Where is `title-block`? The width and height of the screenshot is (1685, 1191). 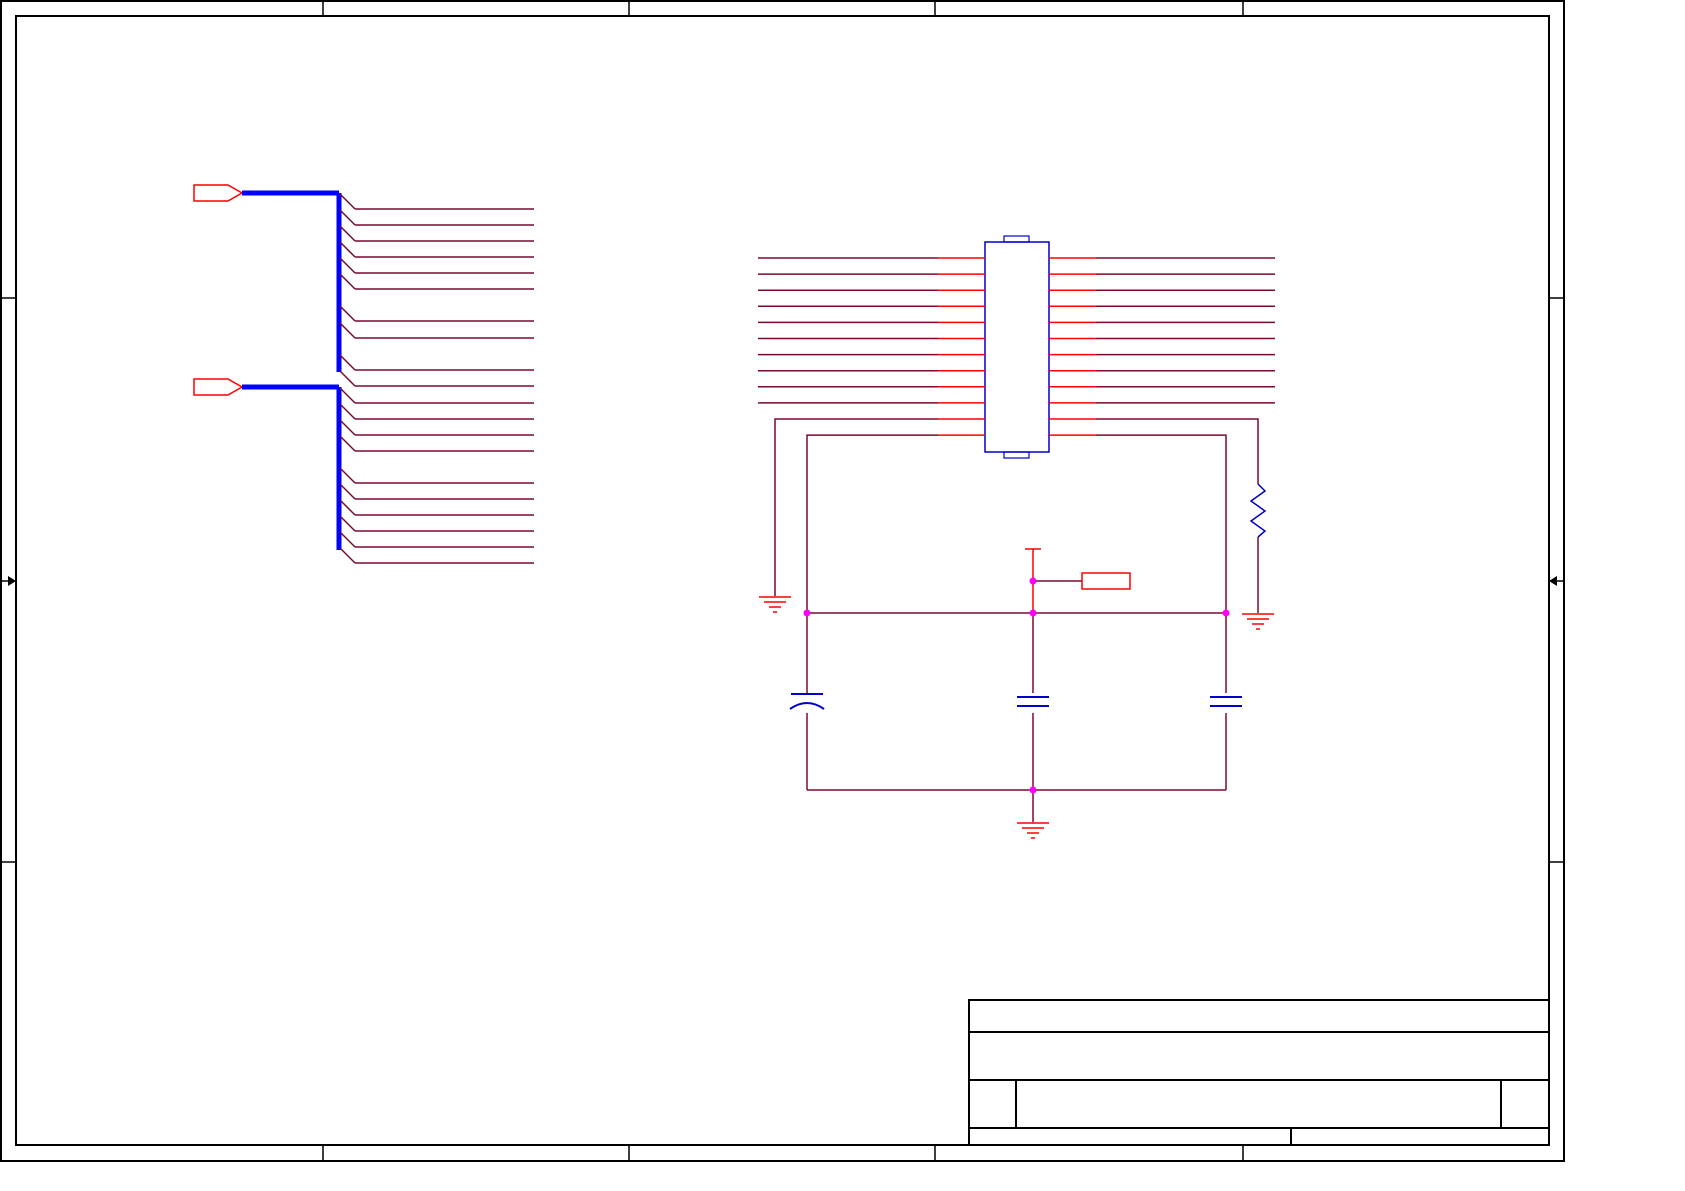 title-block is located at coordinates (1259, 1072).